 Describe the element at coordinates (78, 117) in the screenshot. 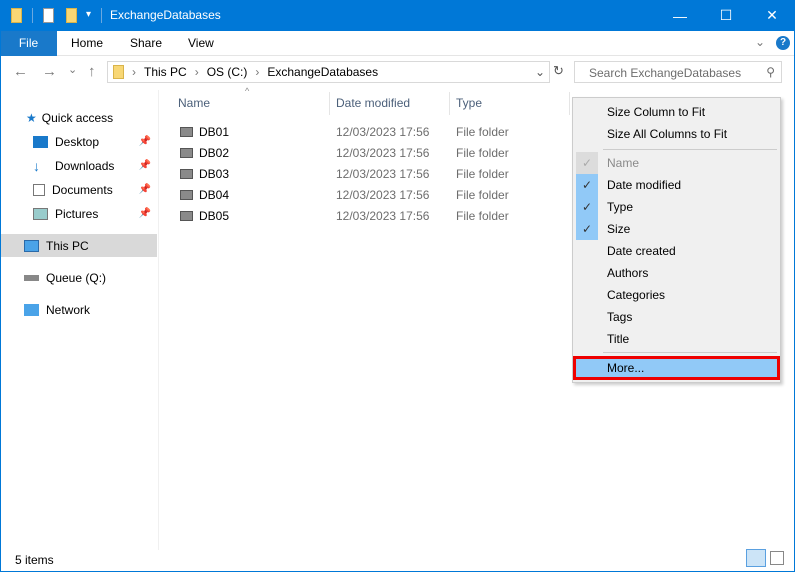

I see `sidebar-item-quick-access: ★ Quick access` at that location.